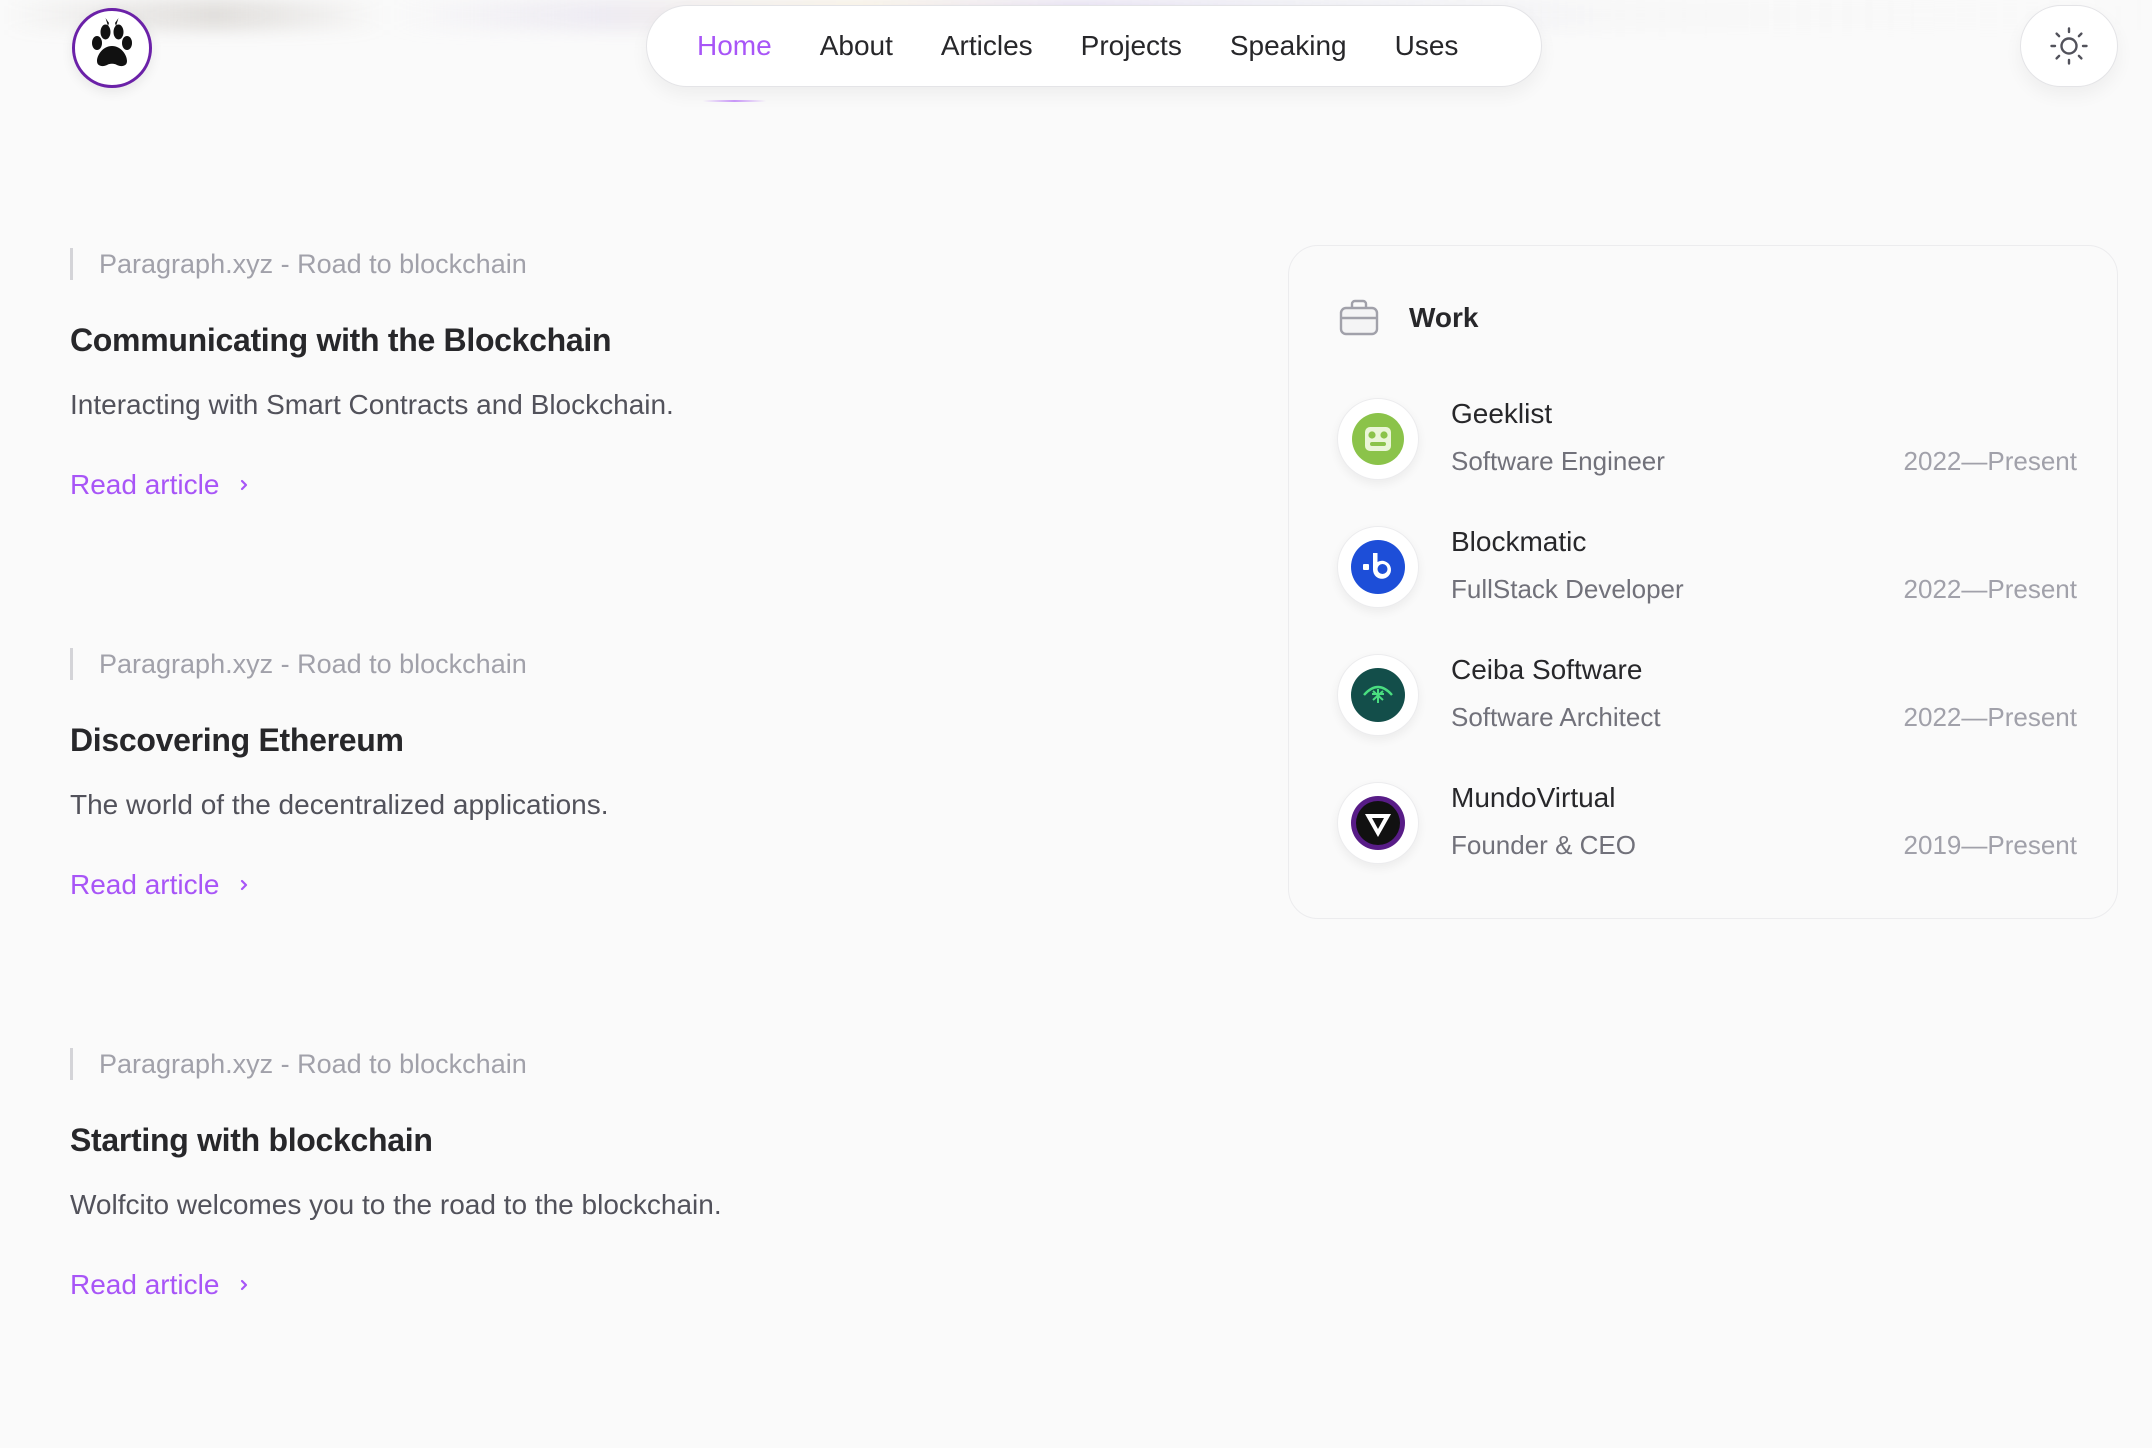 This screenshot has width=2152, height=1448. I want to click on nav-home: Home, so click(734, 66).